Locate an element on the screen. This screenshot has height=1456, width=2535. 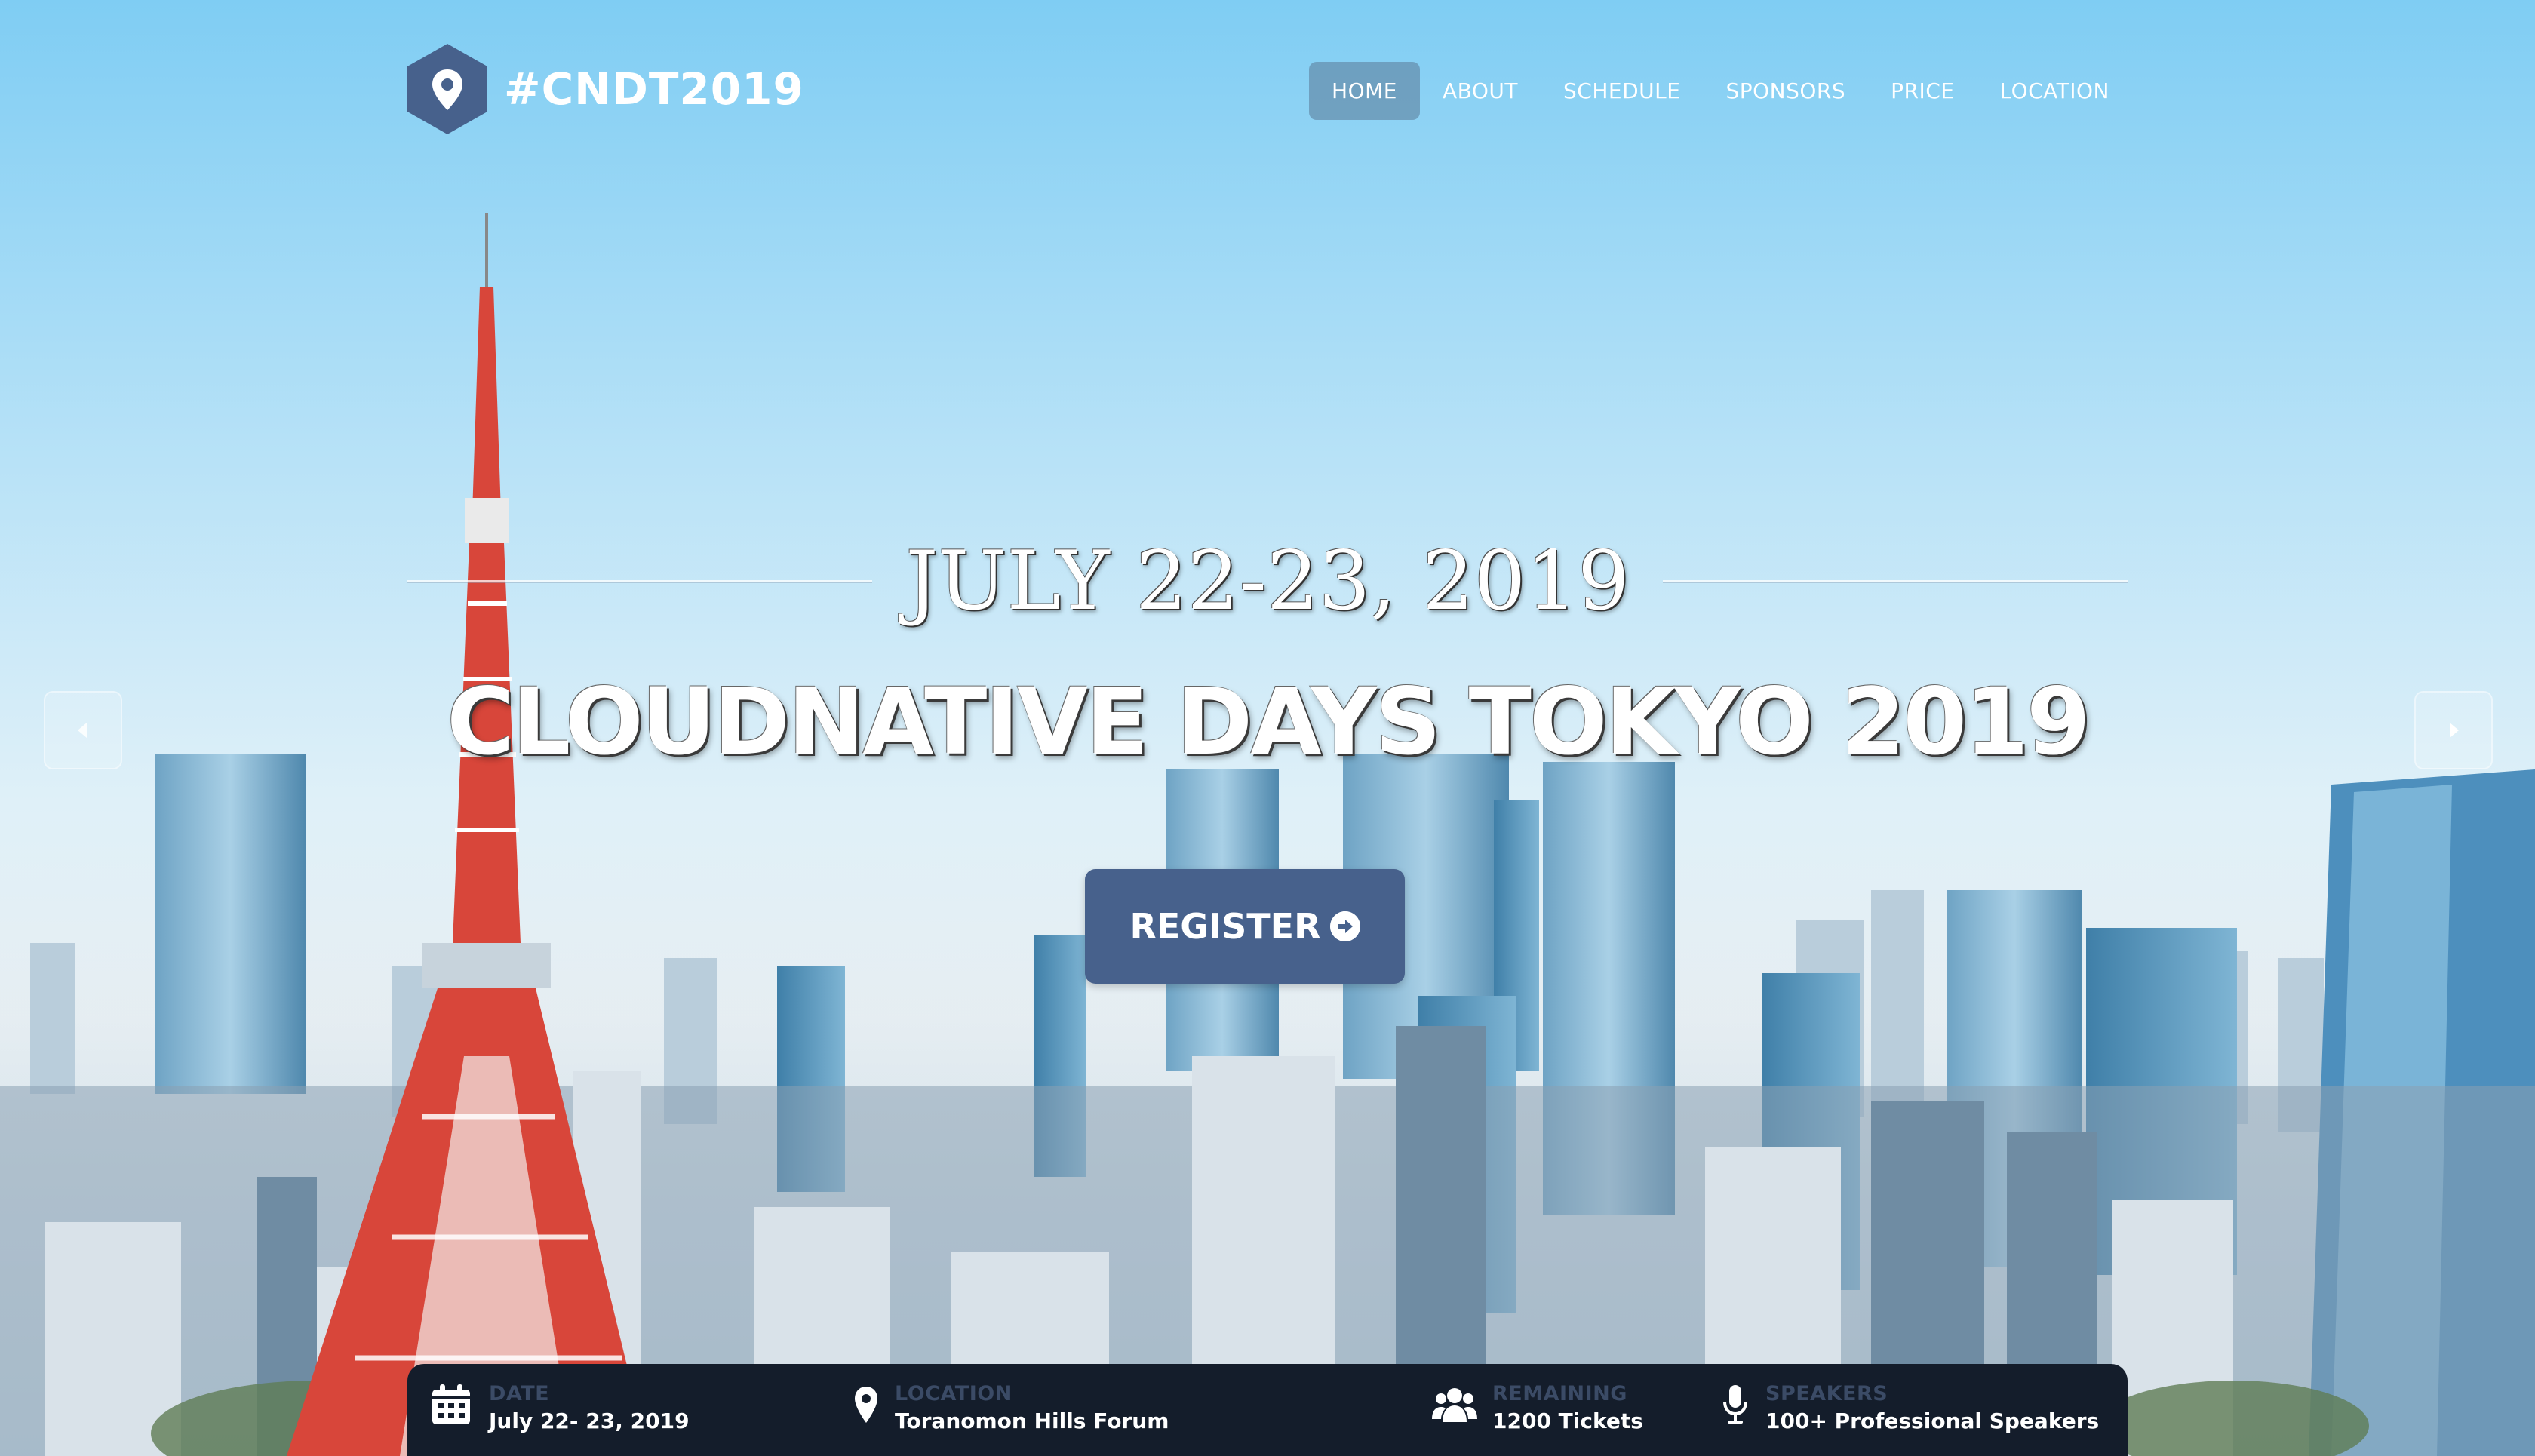
info-location: LOCATION Toranomon Hills Forum is located at coordinates (1011, 1409).